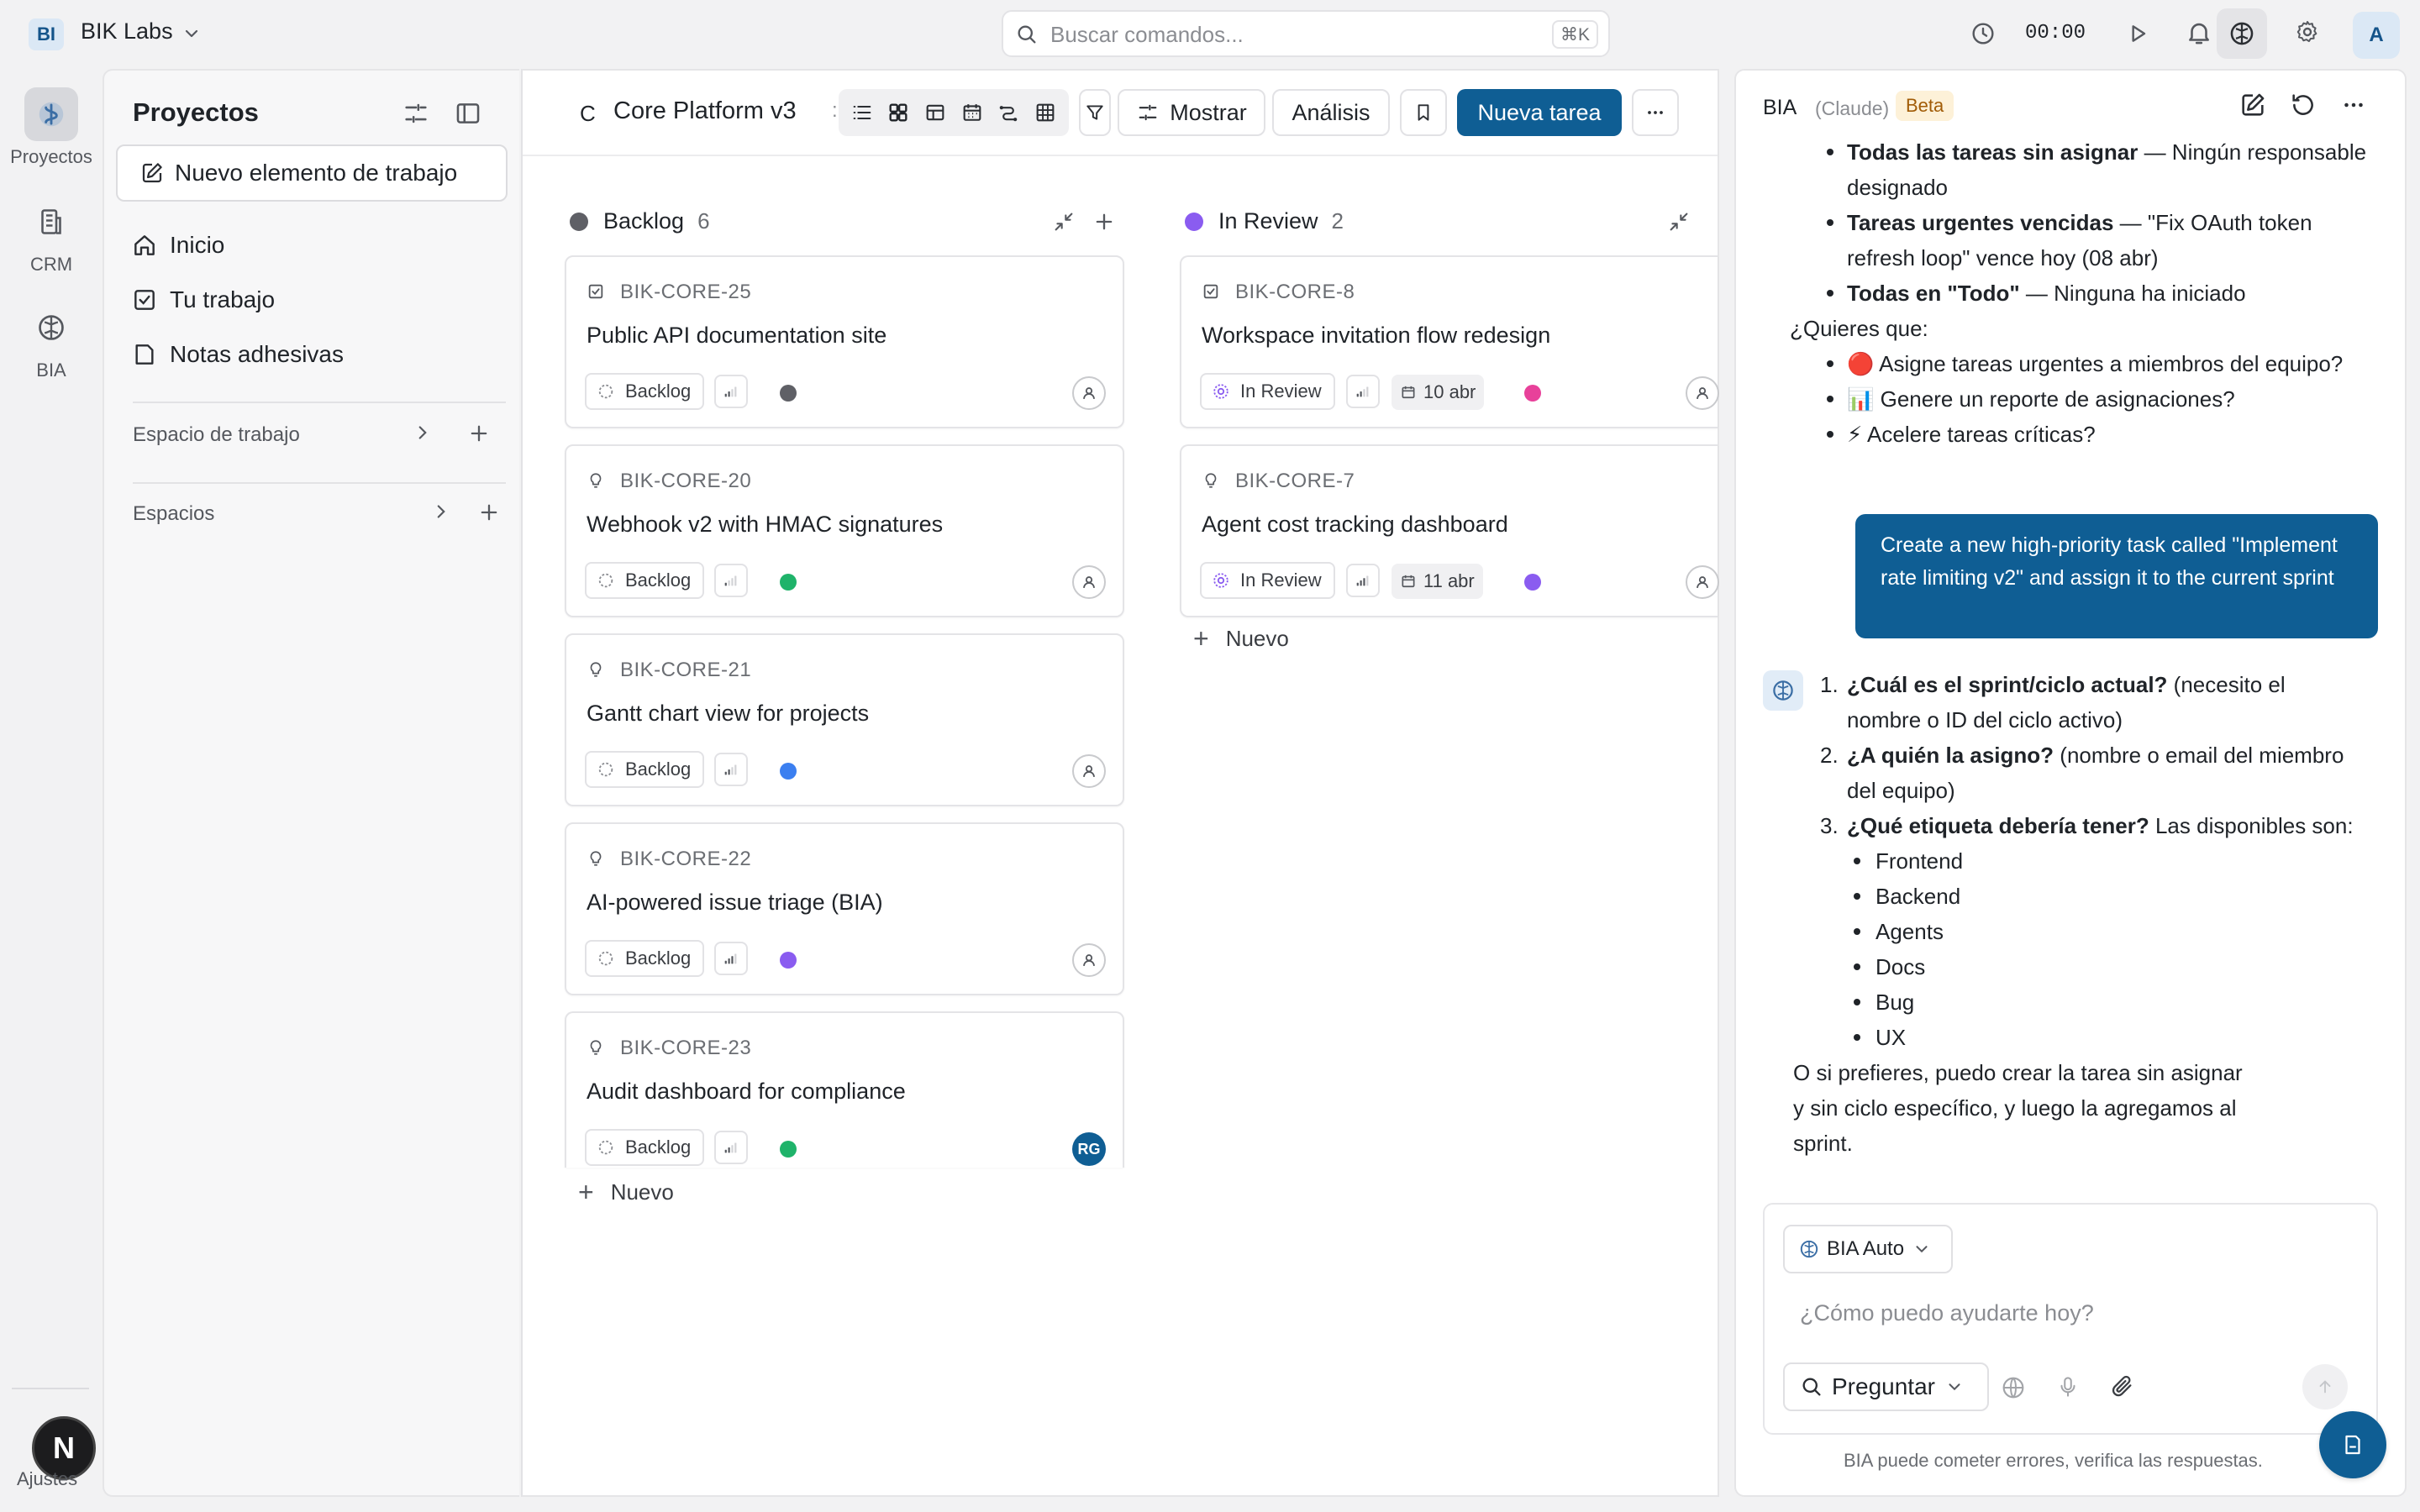 Image resolution: width=2420 pixels, height=1512 pixels. I want to click on filter-button, so click(1095, 112).